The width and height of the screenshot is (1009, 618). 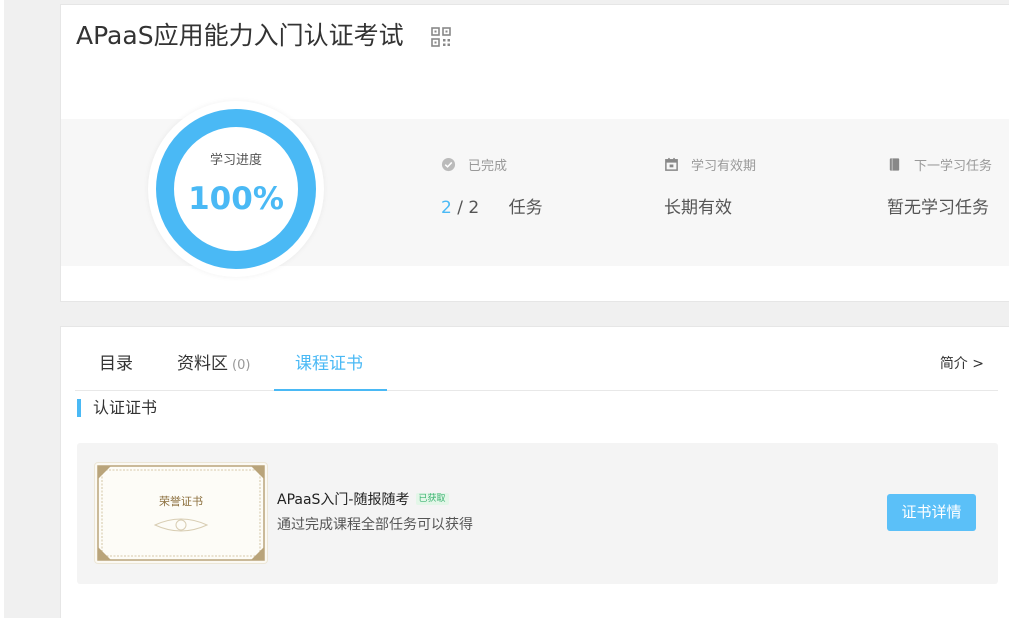 I want to click on task-unit: 任务, so click(x=525, y=208).